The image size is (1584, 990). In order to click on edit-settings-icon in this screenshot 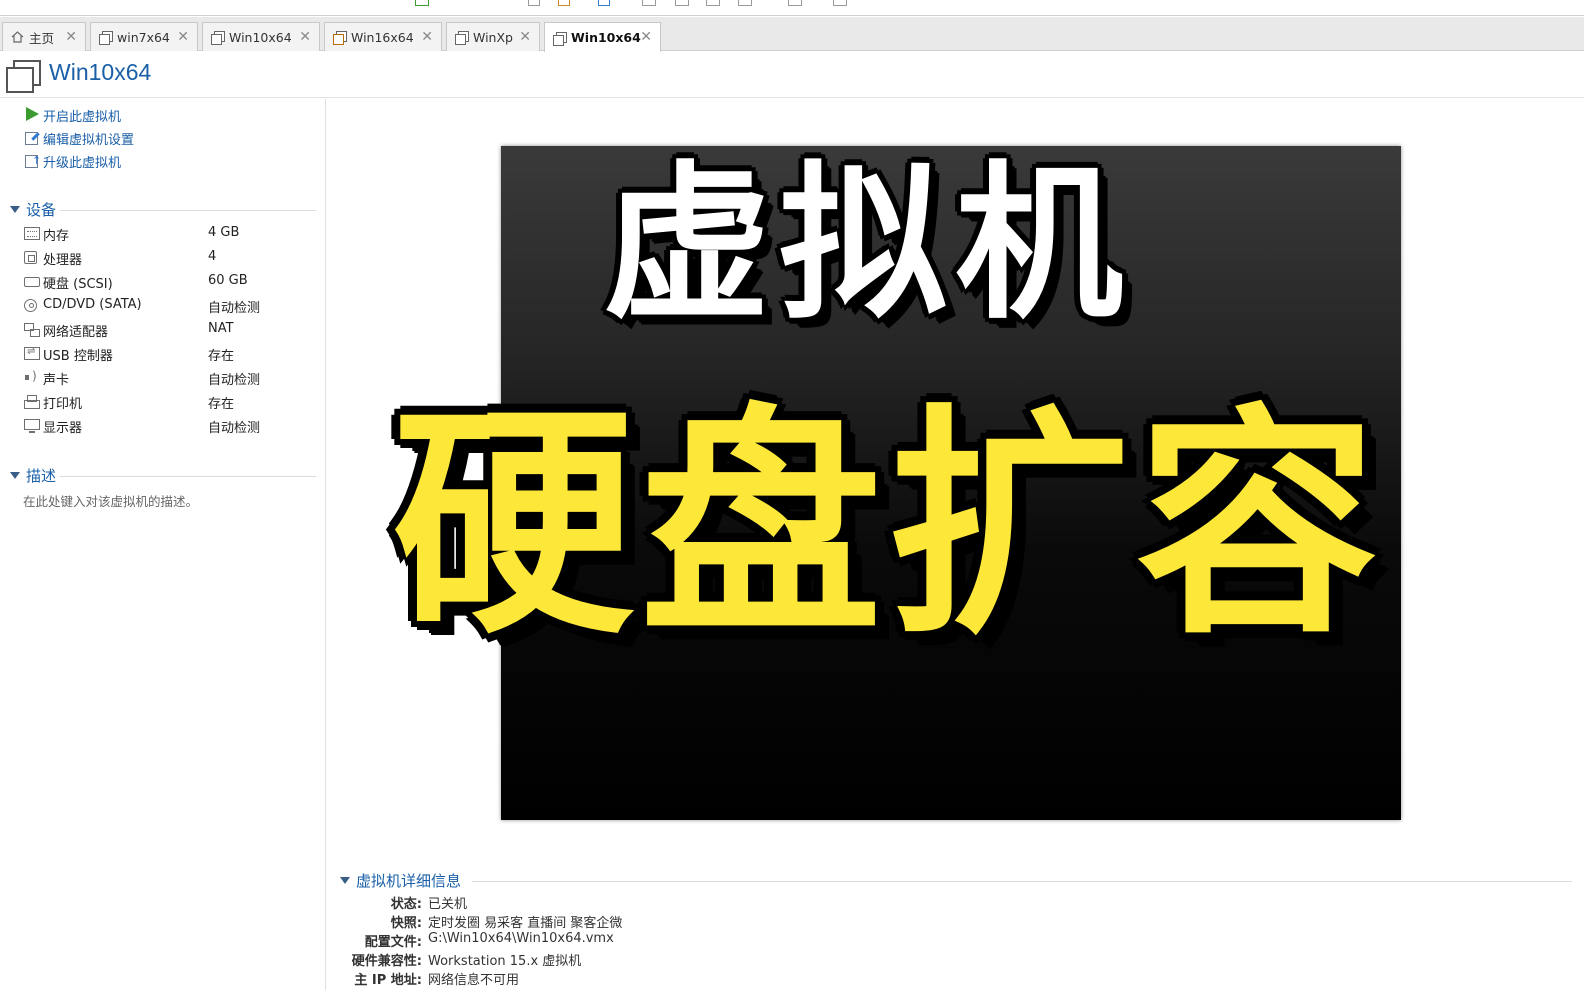, I will do `click(32, 138)`.